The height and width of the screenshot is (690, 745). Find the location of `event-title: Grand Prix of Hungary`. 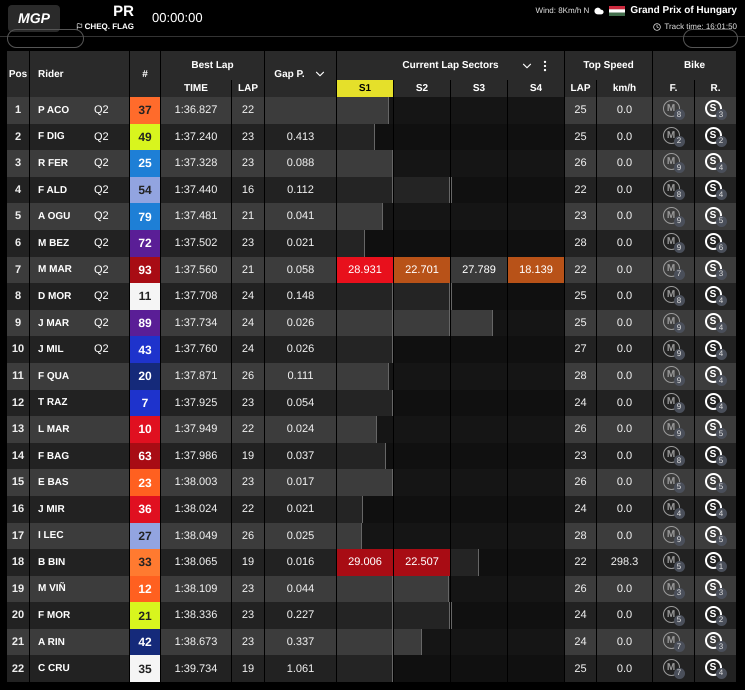

event-title: Grand Prix of Hungary is located at coordinates (683, 11).